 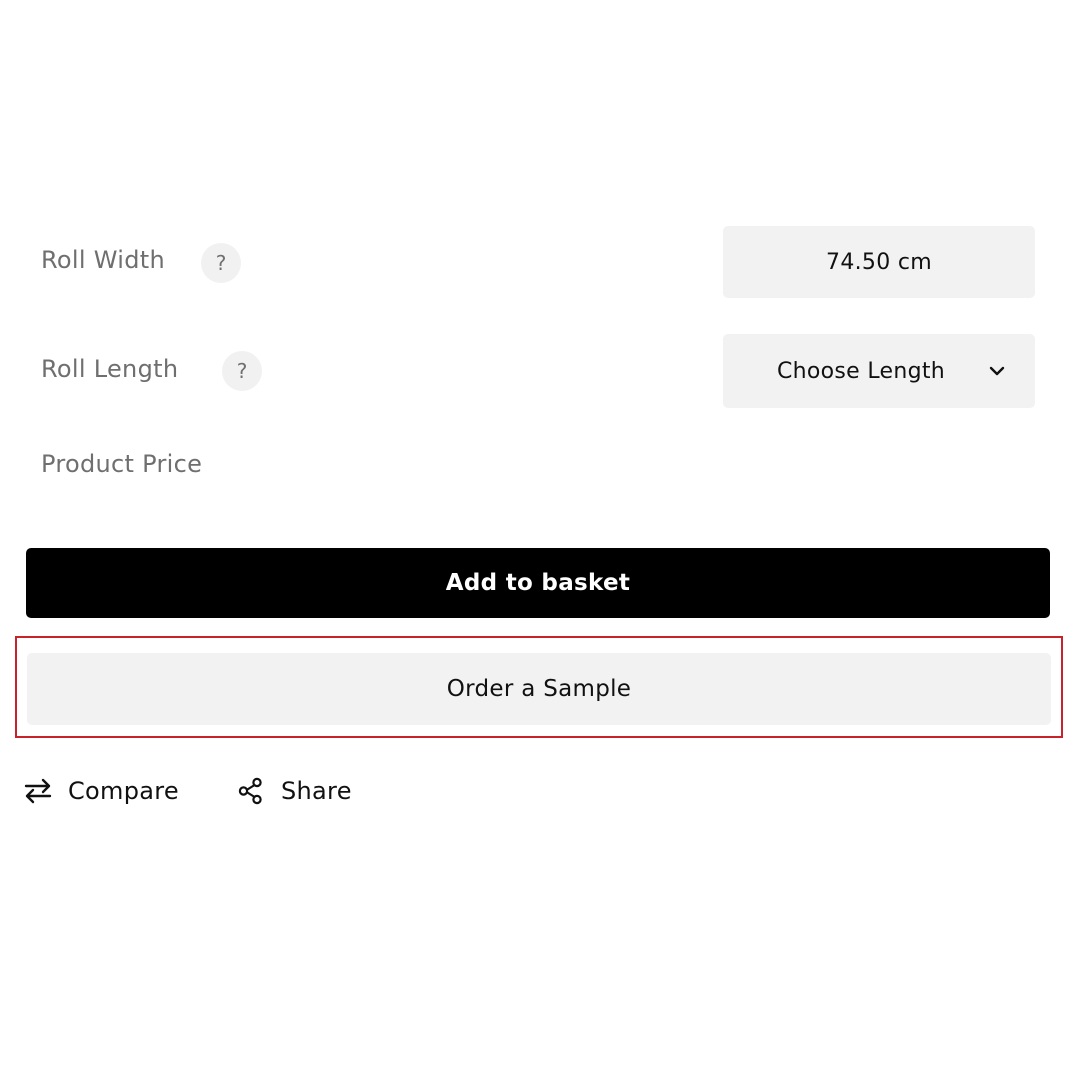 I want to click on roll-width-label: Roll Width, so click(x=103, y=260).